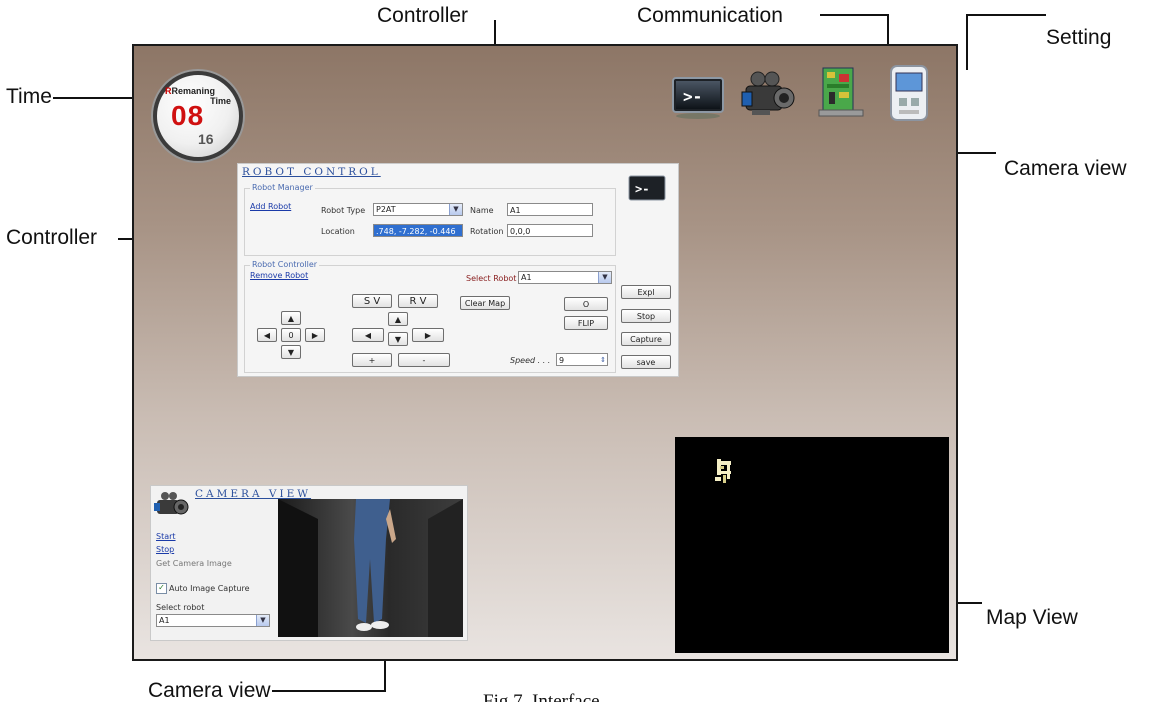 The width and height of the screenshot is (1160, 703). What do you see at coordinates (541, 696) in the screenshot?
I see `figure-caption: Fig.7. Interface` at bounding box center [541, 696].